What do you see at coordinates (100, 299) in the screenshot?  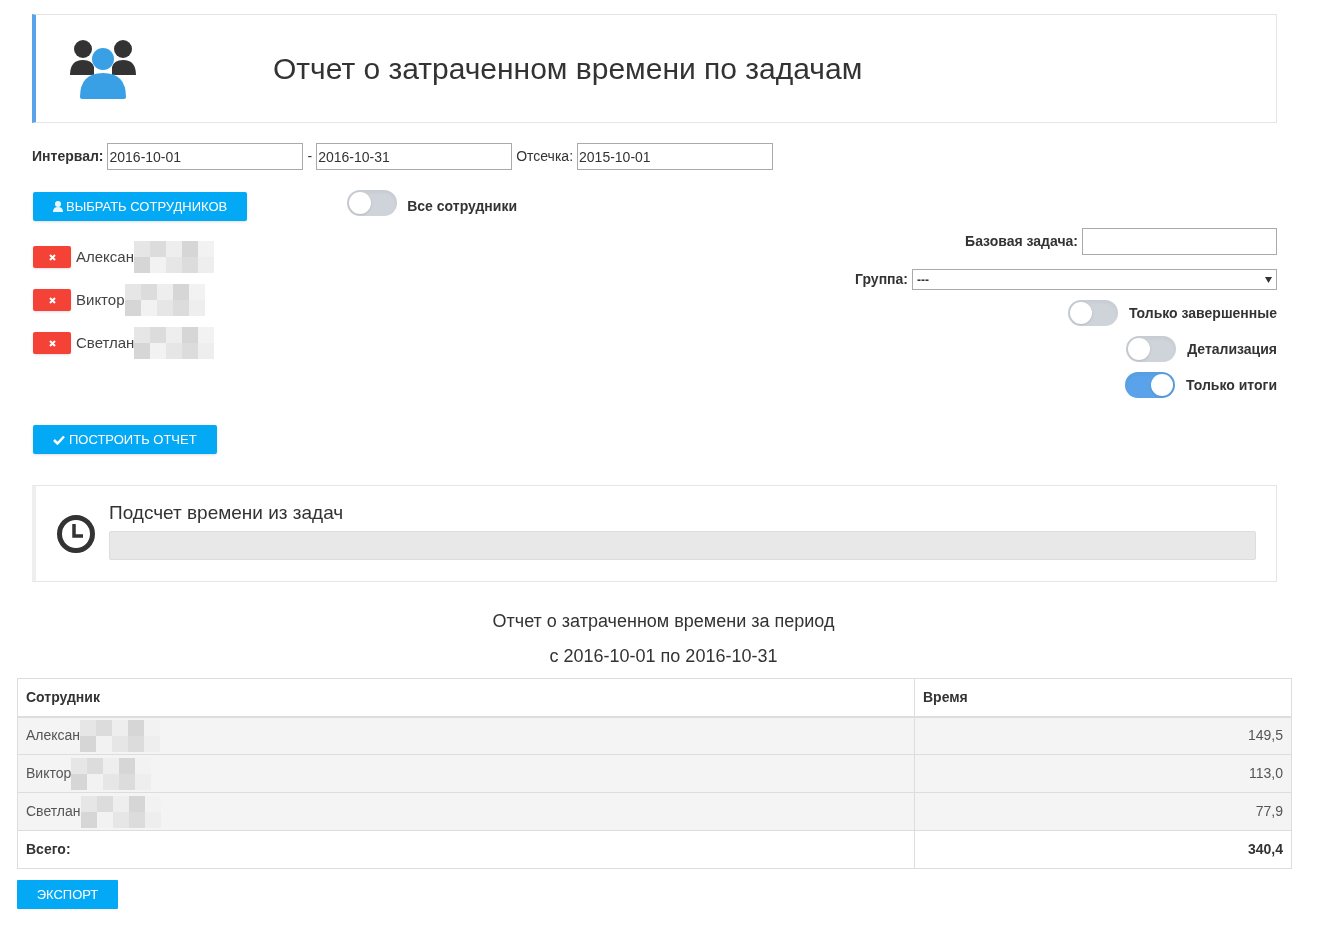 I see `employee-name: Виктор` at bounding box center [100, 299].